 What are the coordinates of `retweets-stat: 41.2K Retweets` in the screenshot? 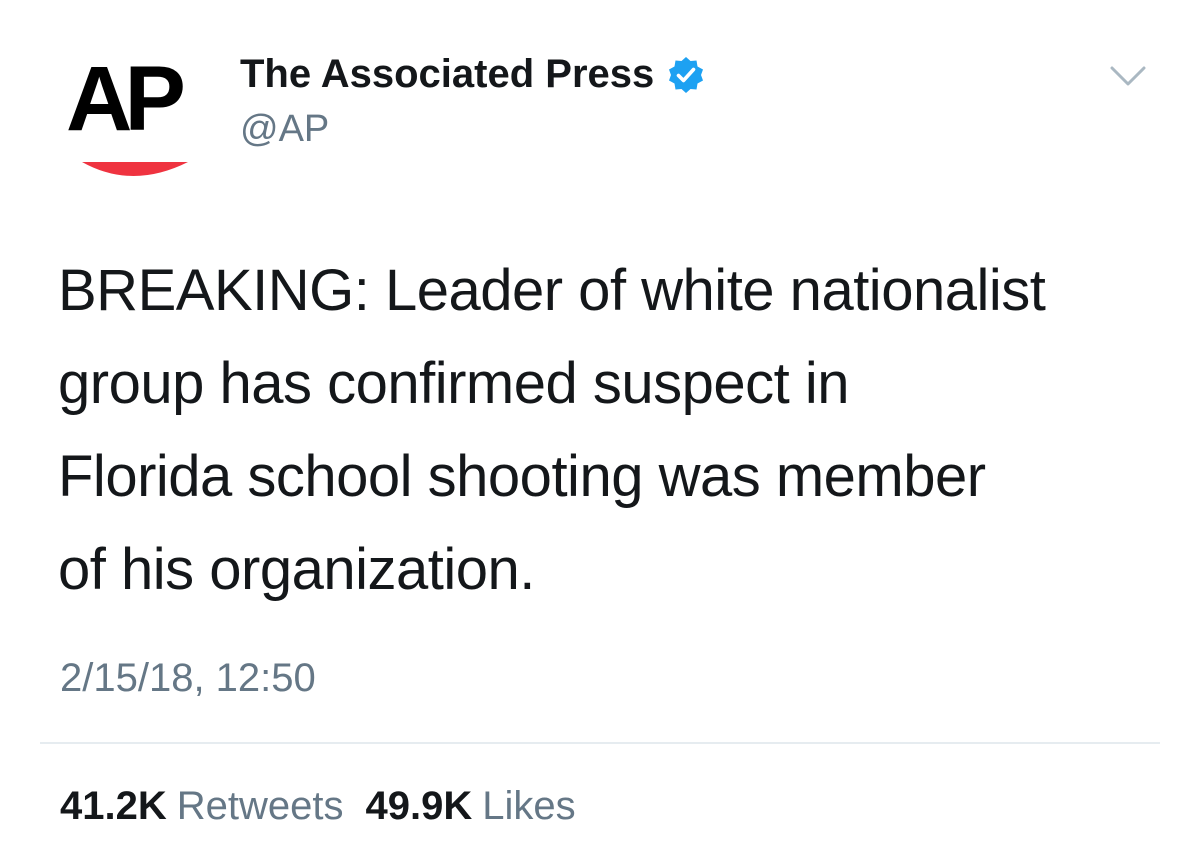 It's located at (202, 806).